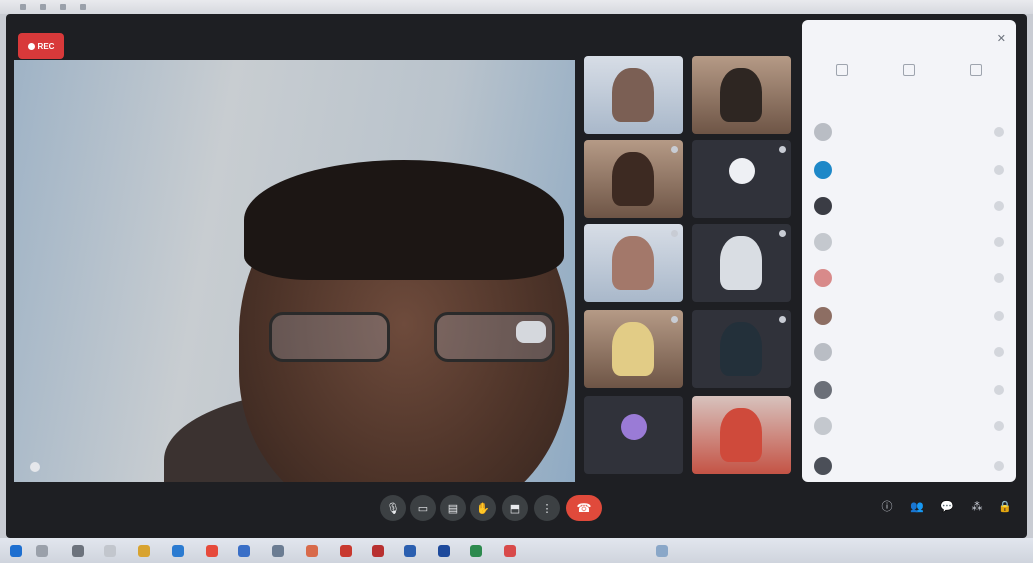 The image size is (1033, 563). Describe the element at coordinates (887, 506) in the screenshot. I see `info-icon: ⓘ` at that location.